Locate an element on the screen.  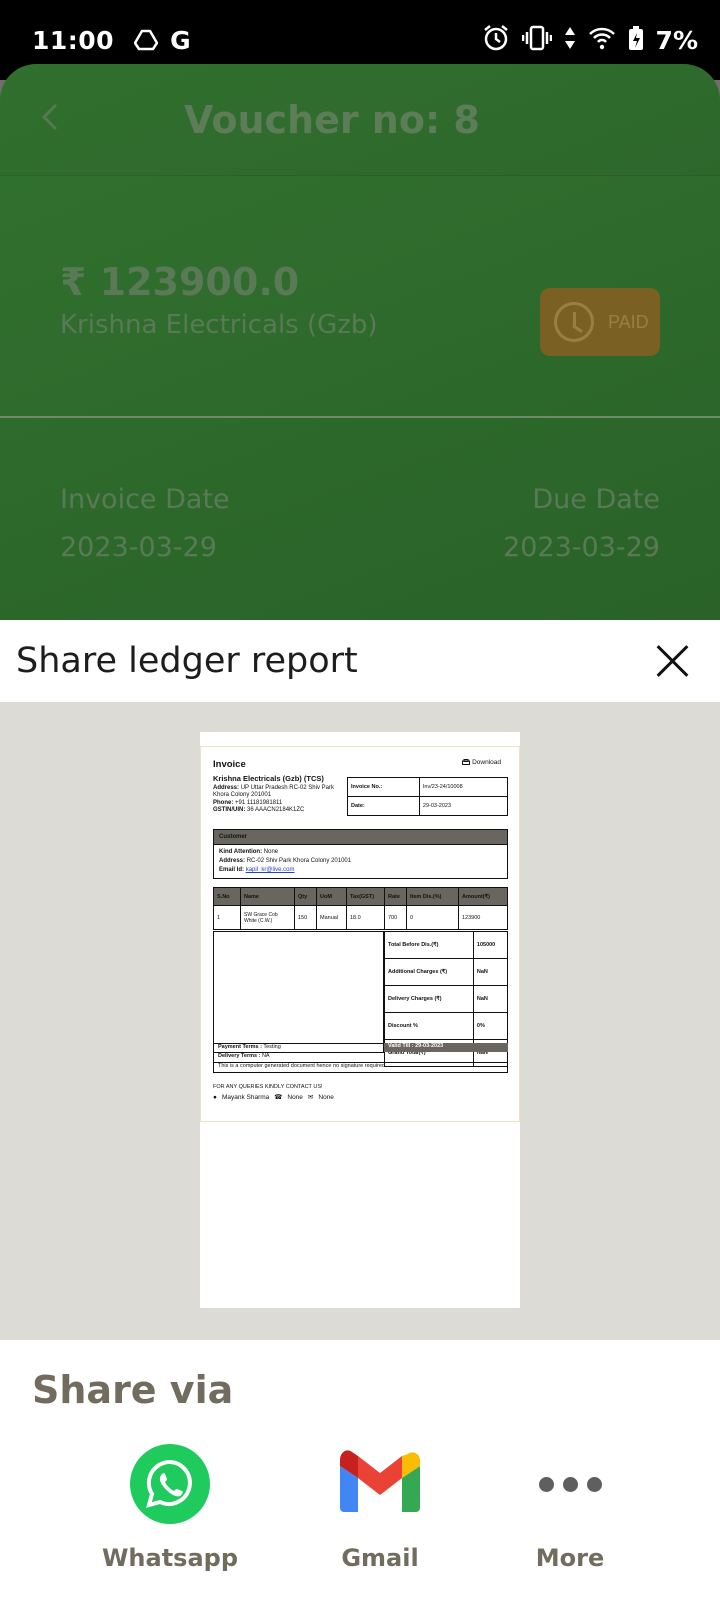
cell: 0 is located at coordinates (432, 917).